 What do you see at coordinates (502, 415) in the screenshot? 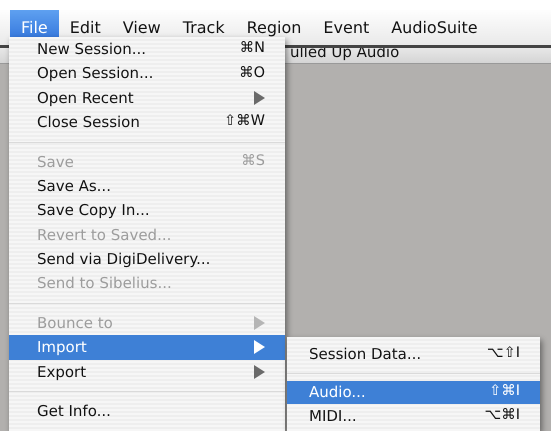
I see `shortcut-label: ⌥⌘I` at bounding box center [502, 415].